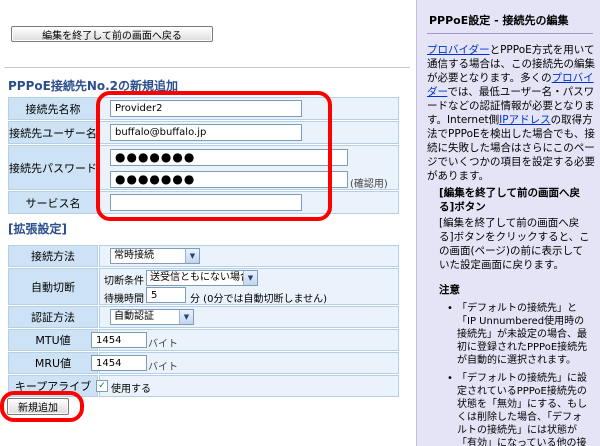  I want to click on auth-cell: 自動認証 ▼, so click(249, 317).